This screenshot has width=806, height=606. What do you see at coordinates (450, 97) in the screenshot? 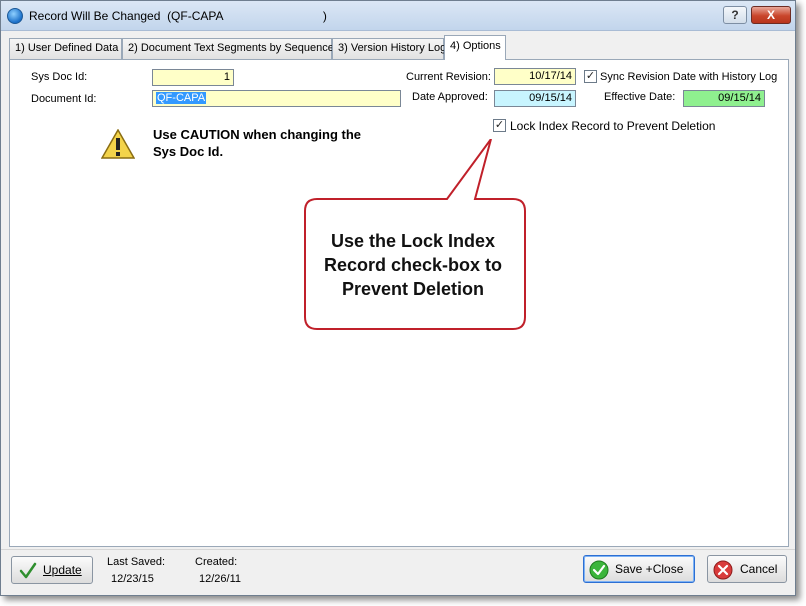
I see `date-approved-label: Date Approved:` at bounding box center [450, 97].